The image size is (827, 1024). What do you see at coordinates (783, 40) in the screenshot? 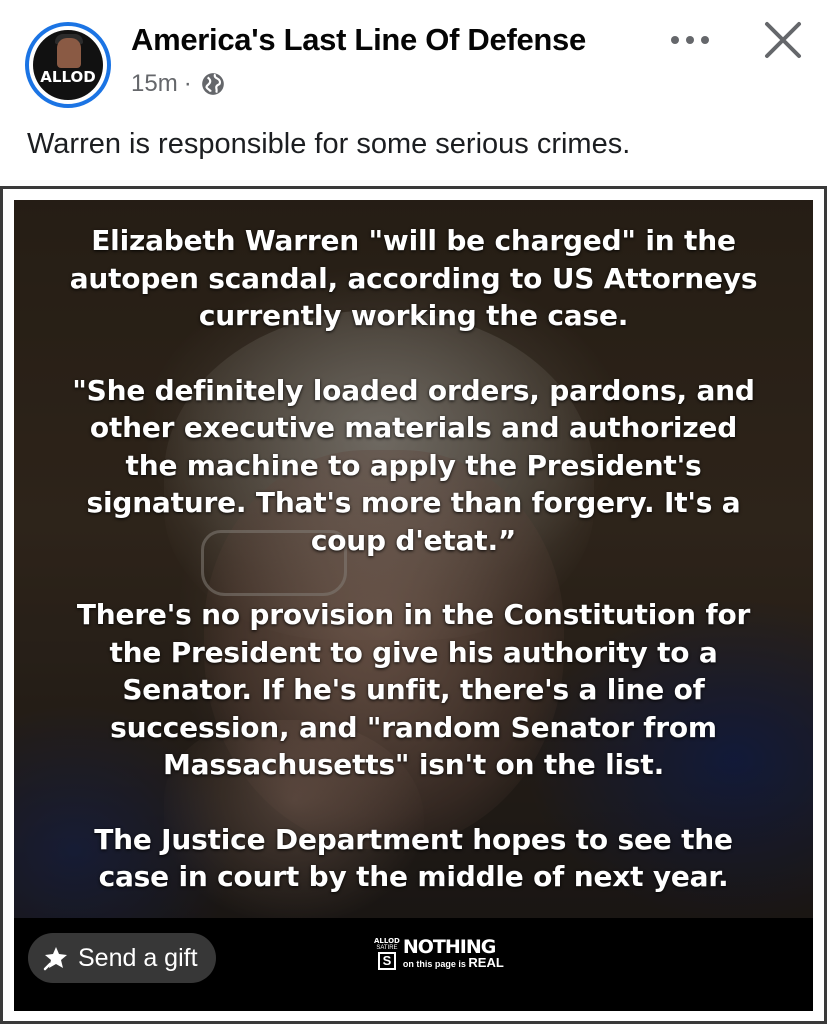
I see `close-icon` at bounding box center [783, 40].